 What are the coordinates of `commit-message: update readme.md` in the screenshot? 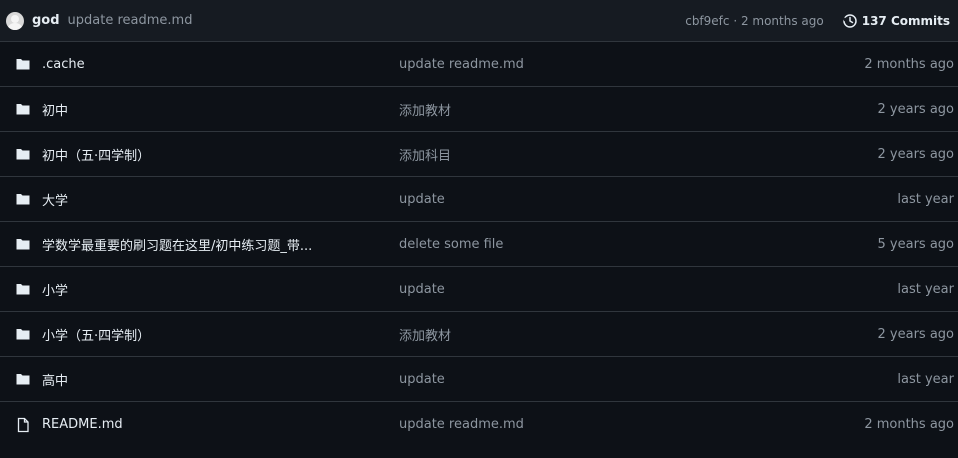 It's located at (130, 20).